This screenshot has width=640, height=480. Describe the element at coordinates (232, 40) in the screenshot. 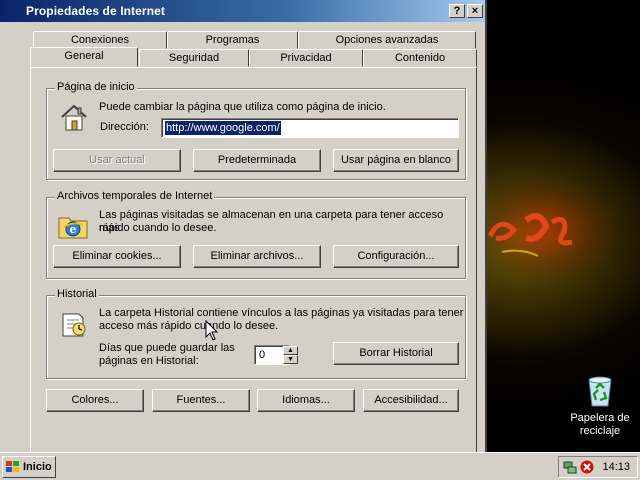

I see `tab-programas: Programas` at that location.